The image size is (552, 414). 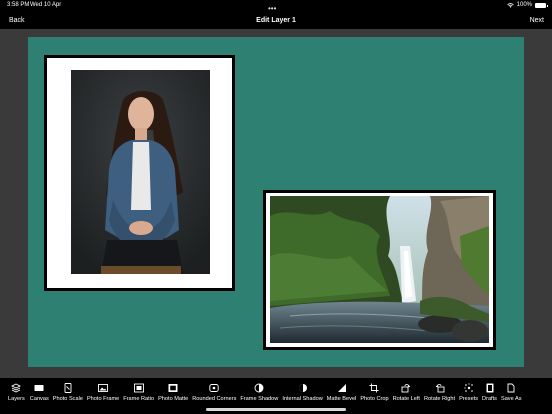 What do you see at coordinates (103, 388) in the screenshot?
I see `photo-frame-icon` at bounding box center [103, 388].